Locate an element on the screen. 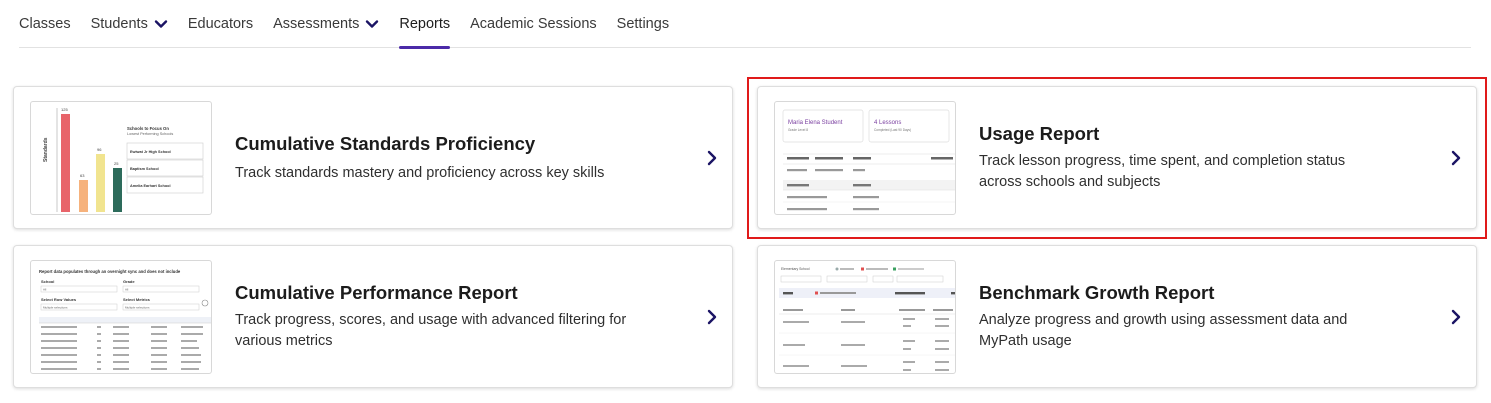 This screenshot has width=1491, height=403. thumb-school: Amelia Earhart School is located at coordinates (150, 186).